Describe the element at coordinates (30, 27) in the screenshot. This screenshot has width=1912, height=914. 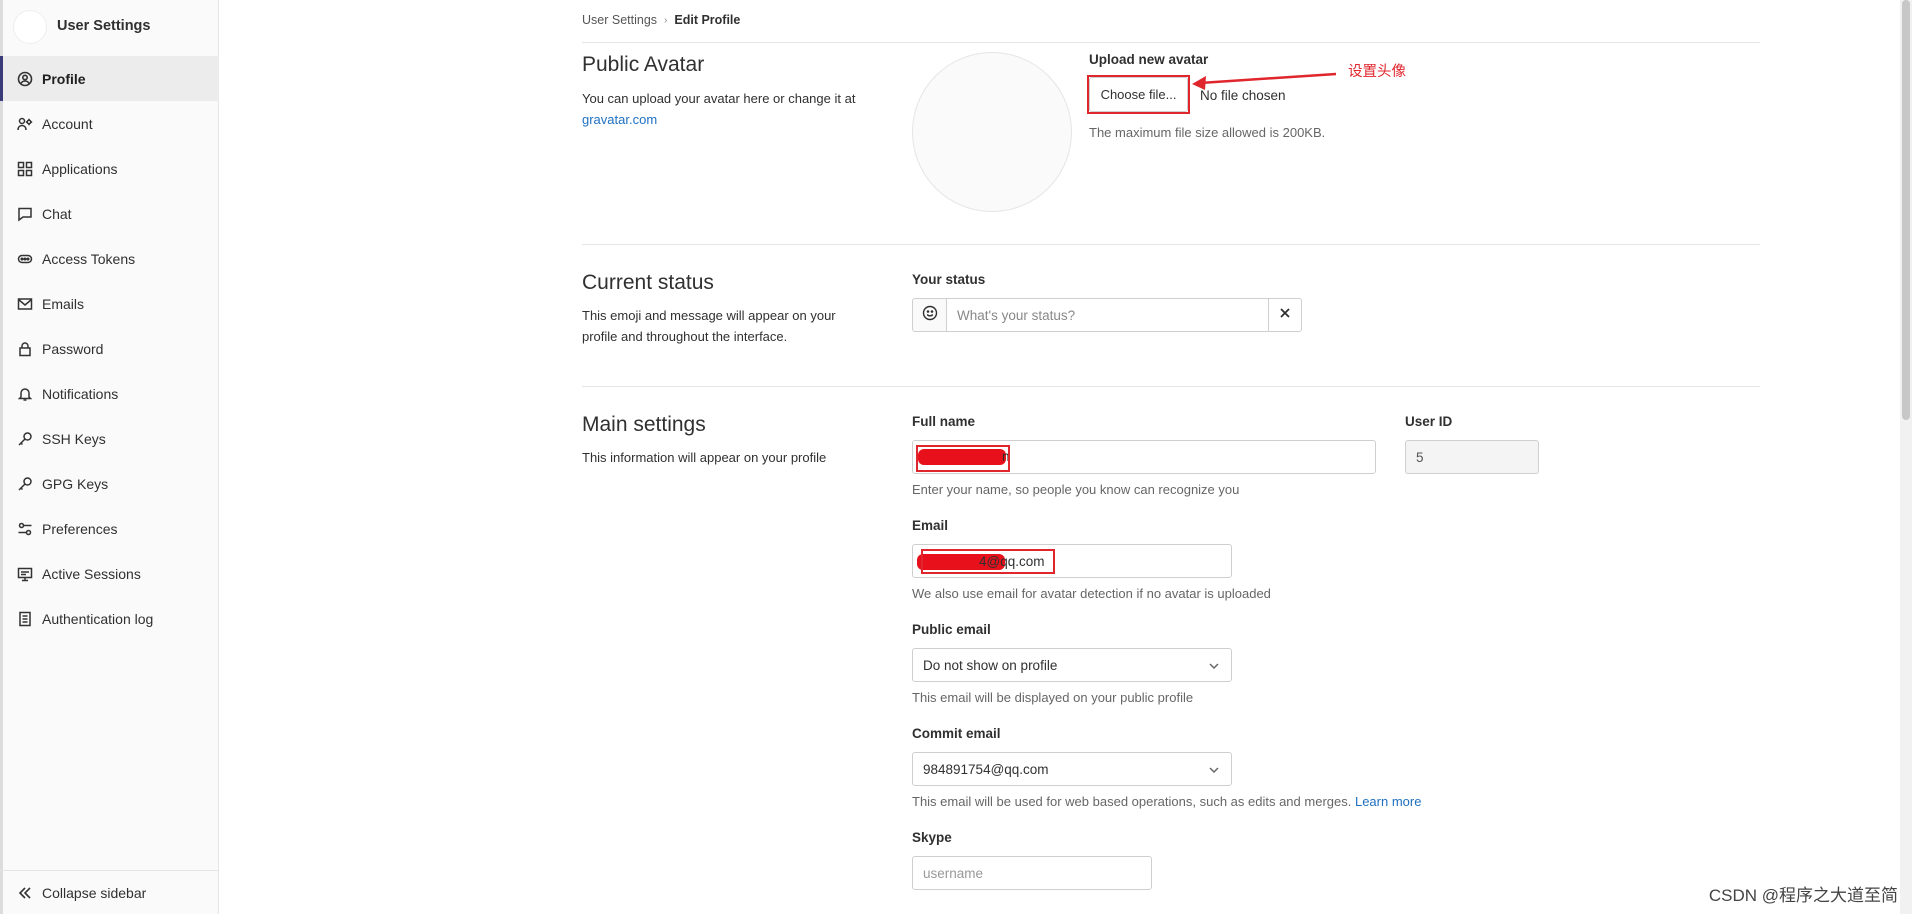
I see `user-avatar` at that location.